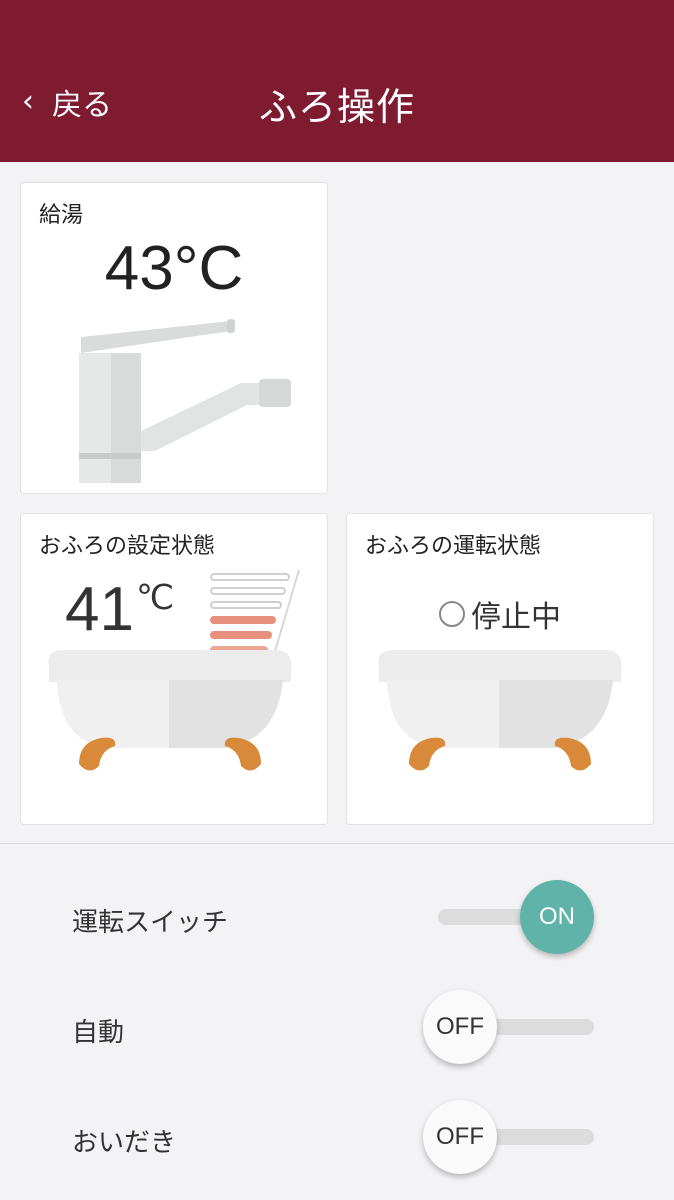 Image resolution: width=674 pixels, height=1200 pixels. Describe the element at coordinates (127, 546) in the screenshot. I see `bath-setting-title: おふろの設定状態` at that location.